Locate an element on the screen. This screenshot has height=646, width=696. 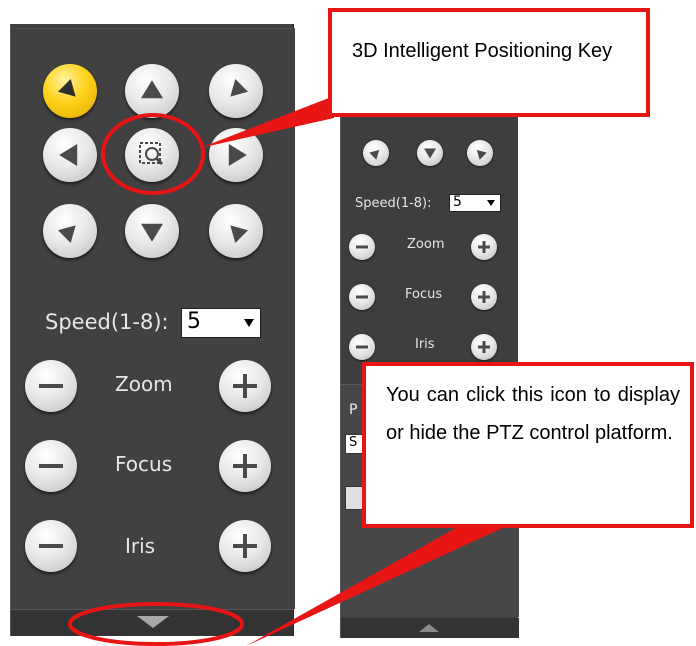
highlight-toggle-arrow is located at coordinates (156, 624).